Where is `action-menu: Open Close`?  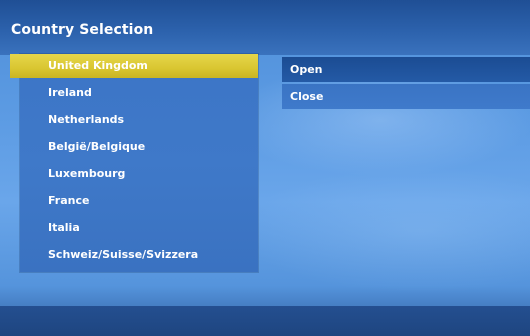 action-menu: Open Close is located at coordinates (406, 83).